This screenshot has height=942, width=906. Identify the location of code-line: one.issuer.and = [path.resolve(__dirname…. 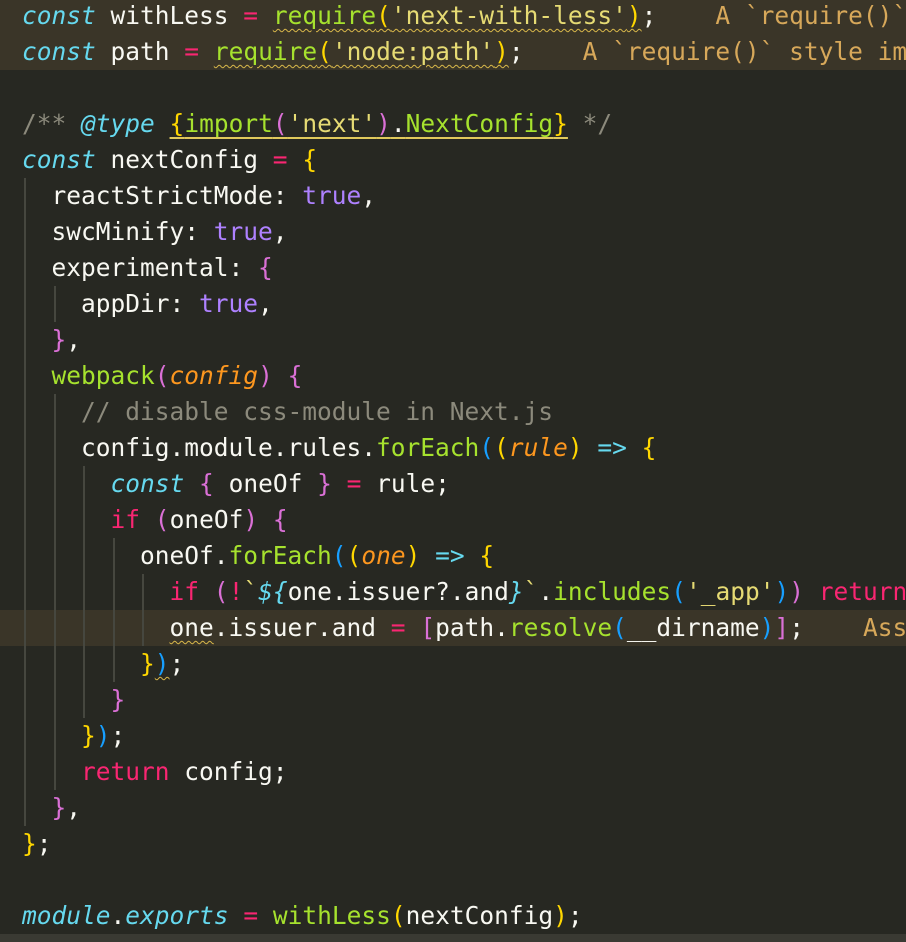
(453, 628).